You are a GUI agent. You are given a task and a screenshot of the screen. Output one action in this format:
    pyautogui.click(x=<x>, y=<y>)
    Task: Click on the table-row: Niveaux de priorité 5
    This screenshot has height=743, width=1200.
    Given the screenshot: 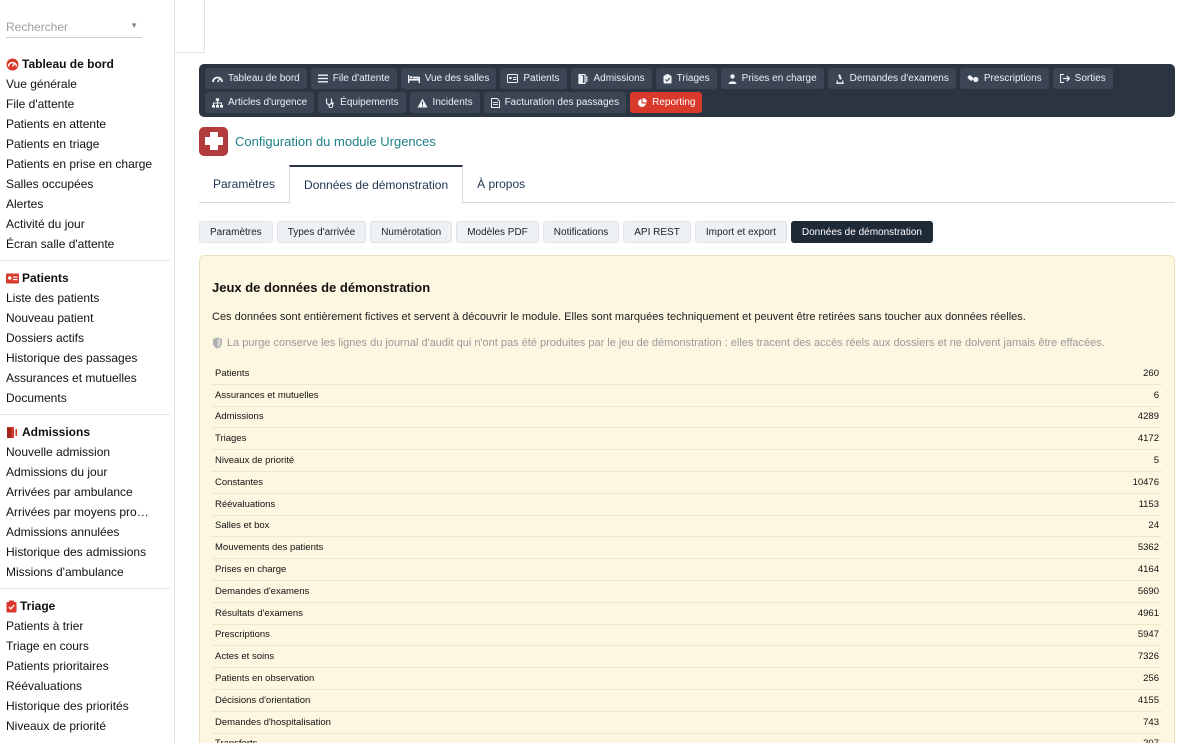 What is the action you would take?
    pyautogui.click(x=687, y=461)
    